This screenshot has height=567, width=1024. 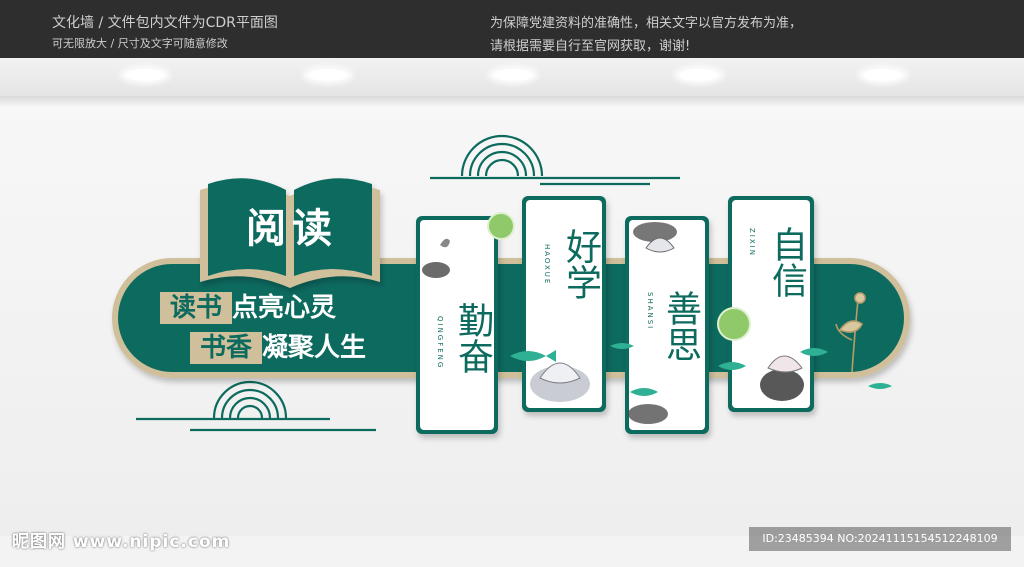 I want to click on panel-pinyin-haoxue: HAOXUE, so click(x=547, y=265).